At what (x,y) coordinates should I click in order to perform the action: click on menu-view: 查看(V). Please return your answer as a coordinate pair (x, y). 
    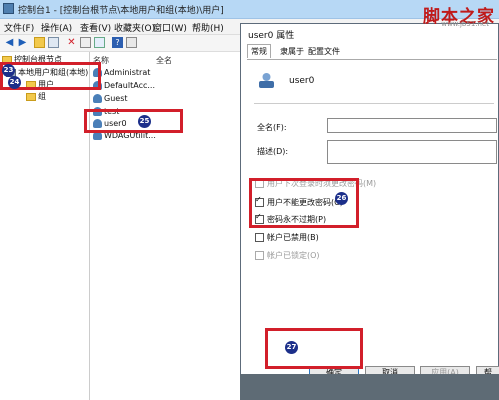
    Looking at the image, I should click on (95, 27).